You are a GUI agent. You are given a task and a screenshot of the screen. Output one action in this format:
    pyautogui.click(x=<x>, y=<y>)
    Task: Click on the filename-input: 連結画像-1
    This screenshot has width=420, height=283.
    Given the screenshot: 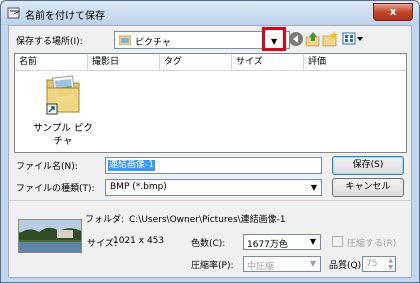 What is the action you would take?
    pyautogui.click(x=213, y=165)
    